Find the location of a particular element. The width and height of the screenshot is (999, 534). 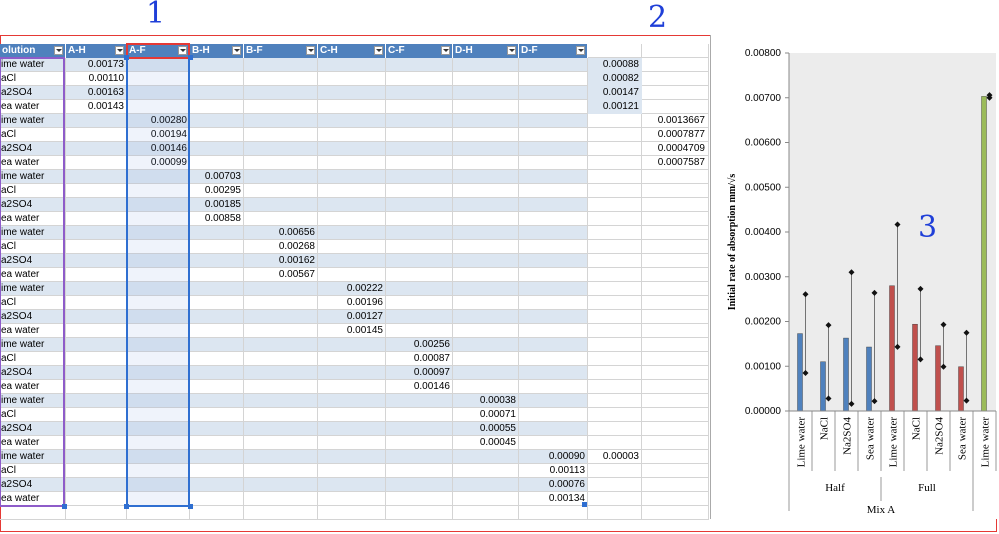

value-cell: 0.00185 is located at coordinates (217, 205).